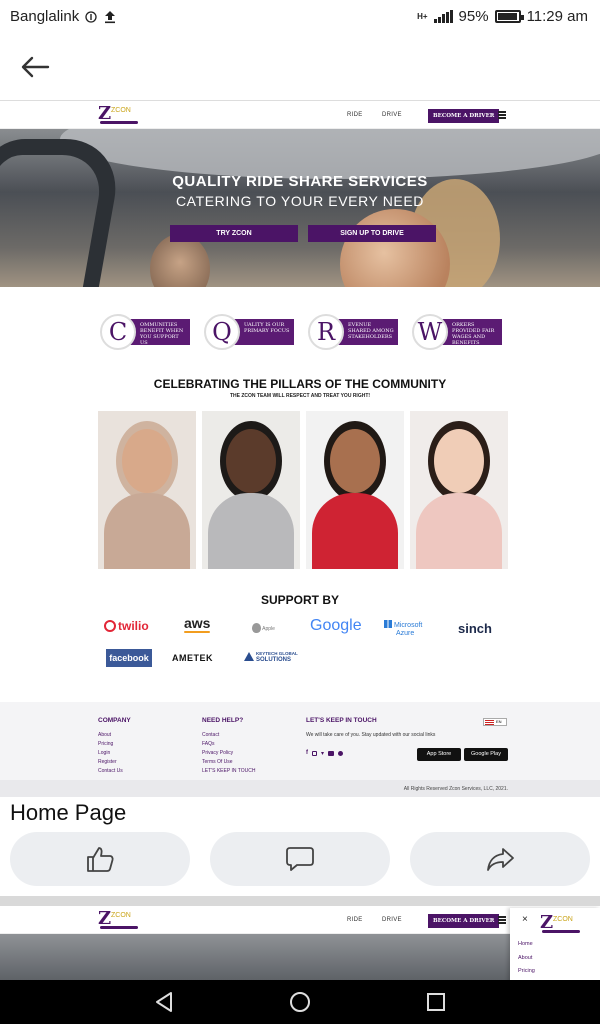  Describe the element at coordinates (392, 920) in the screenshot. I see `nav-drive-link-2: DRIVE` at that location.